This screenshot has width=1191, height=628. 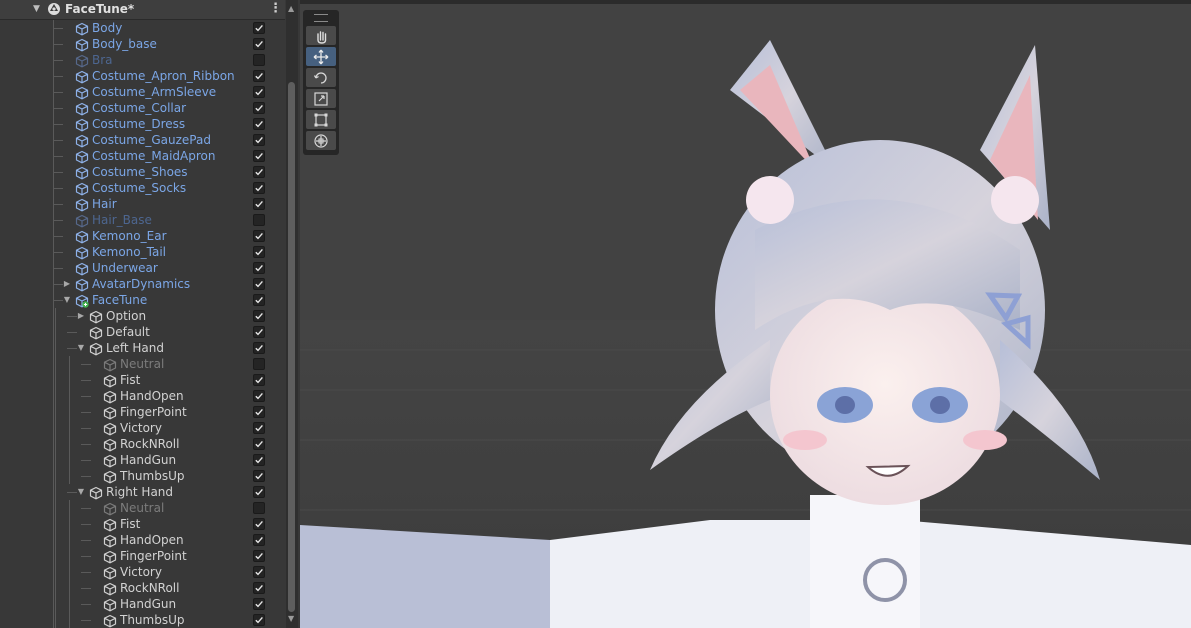 I want to click on scene-menu-kebab-icon: ⋮, so click(x=275, y=8).